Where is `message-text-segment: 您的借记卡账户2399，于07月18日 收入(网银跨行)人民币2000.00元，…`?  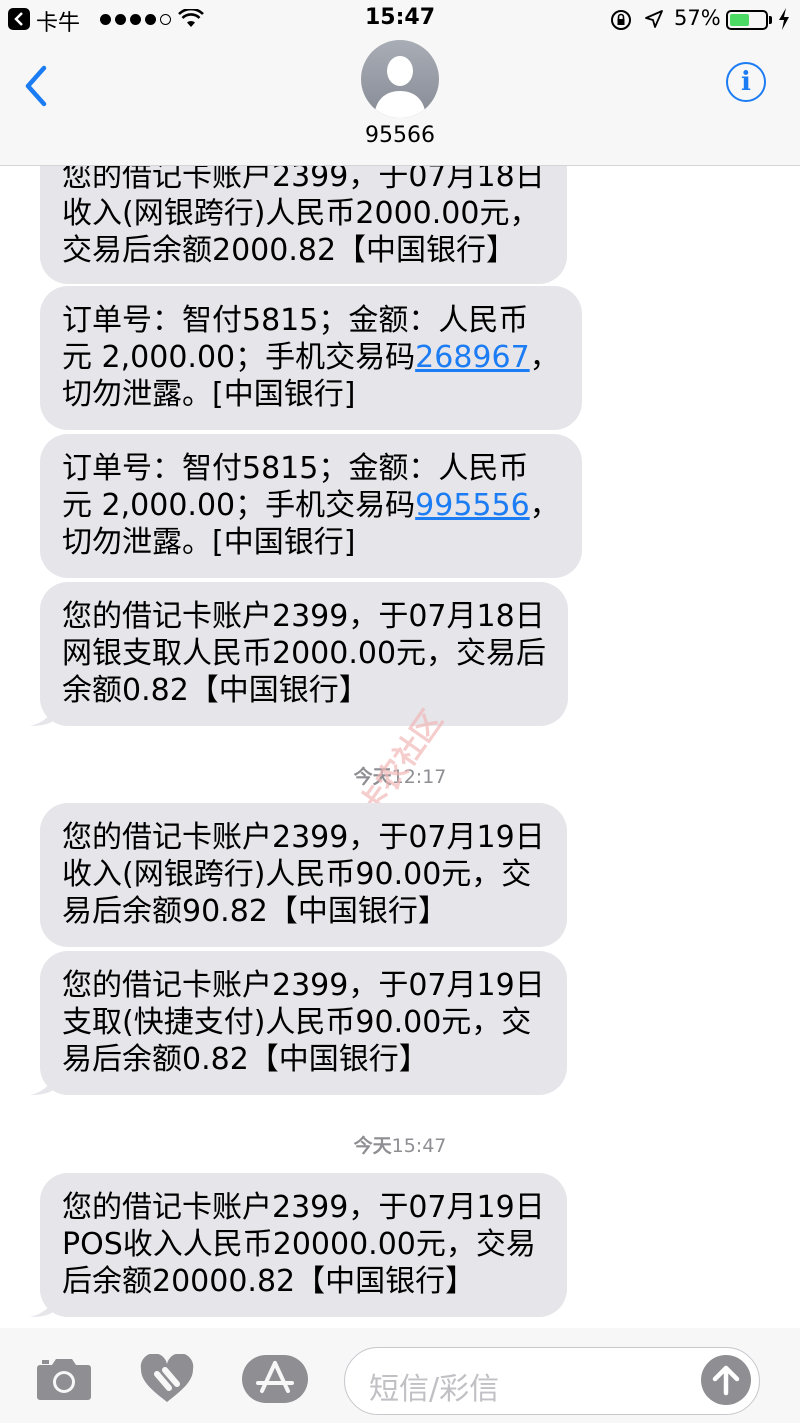
message-text-segment: 您的借记卡账户2399，于07月18日 收入(网银跨行)人民币2000.00元，… is located at coordinates (303, 217).